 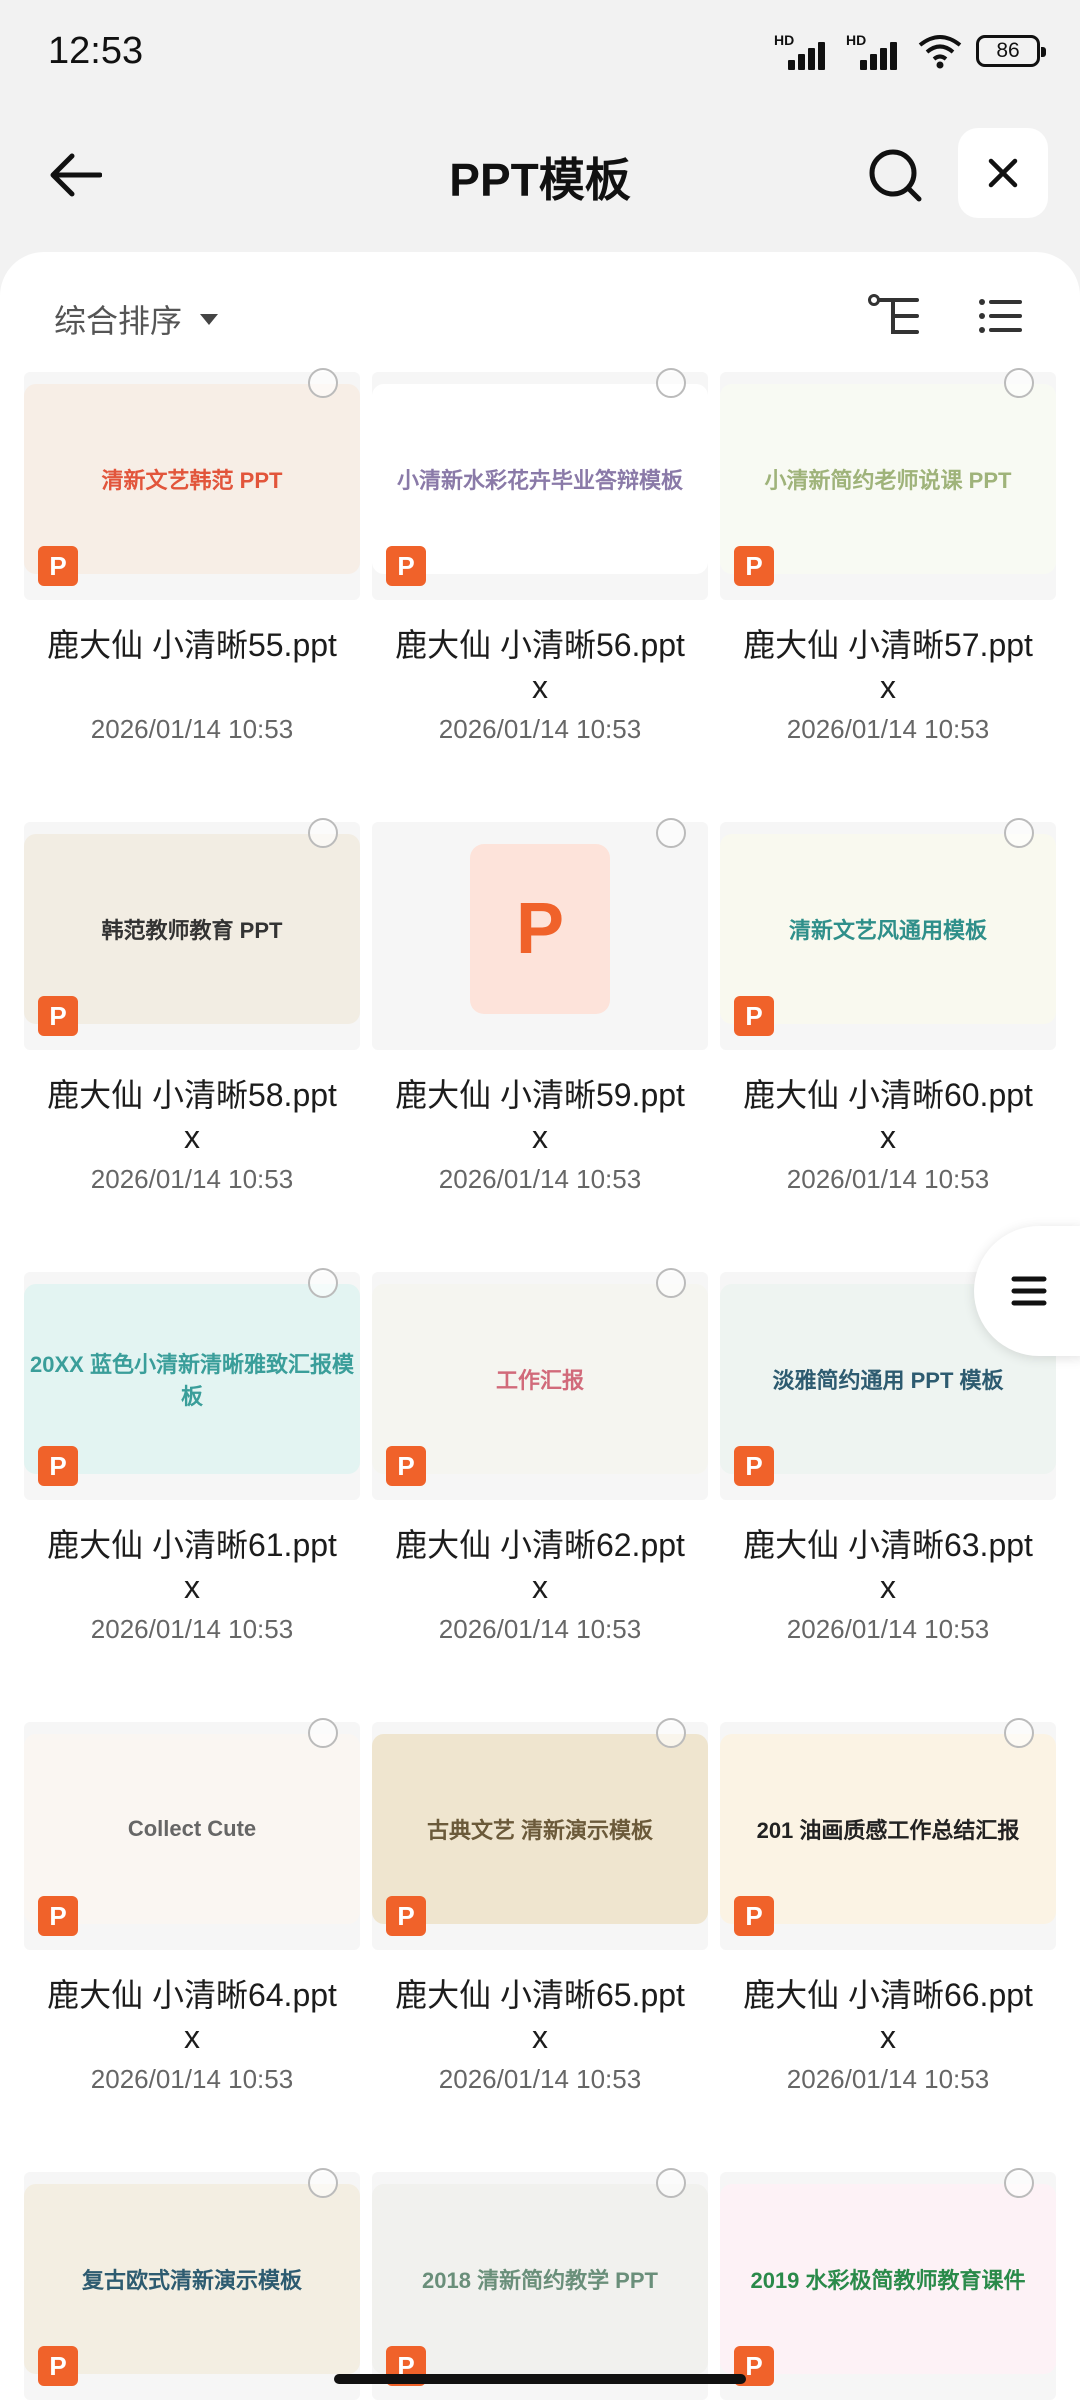 I want to click on header: PPT模板, so click(x=540, y=175).